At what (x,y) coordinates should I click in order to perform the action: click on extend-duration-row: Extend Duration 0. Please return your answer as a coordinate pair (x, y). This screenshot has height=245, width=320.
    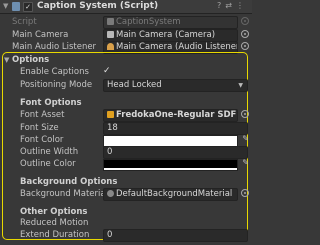
    Looking at the image, I should click on (126, 235).